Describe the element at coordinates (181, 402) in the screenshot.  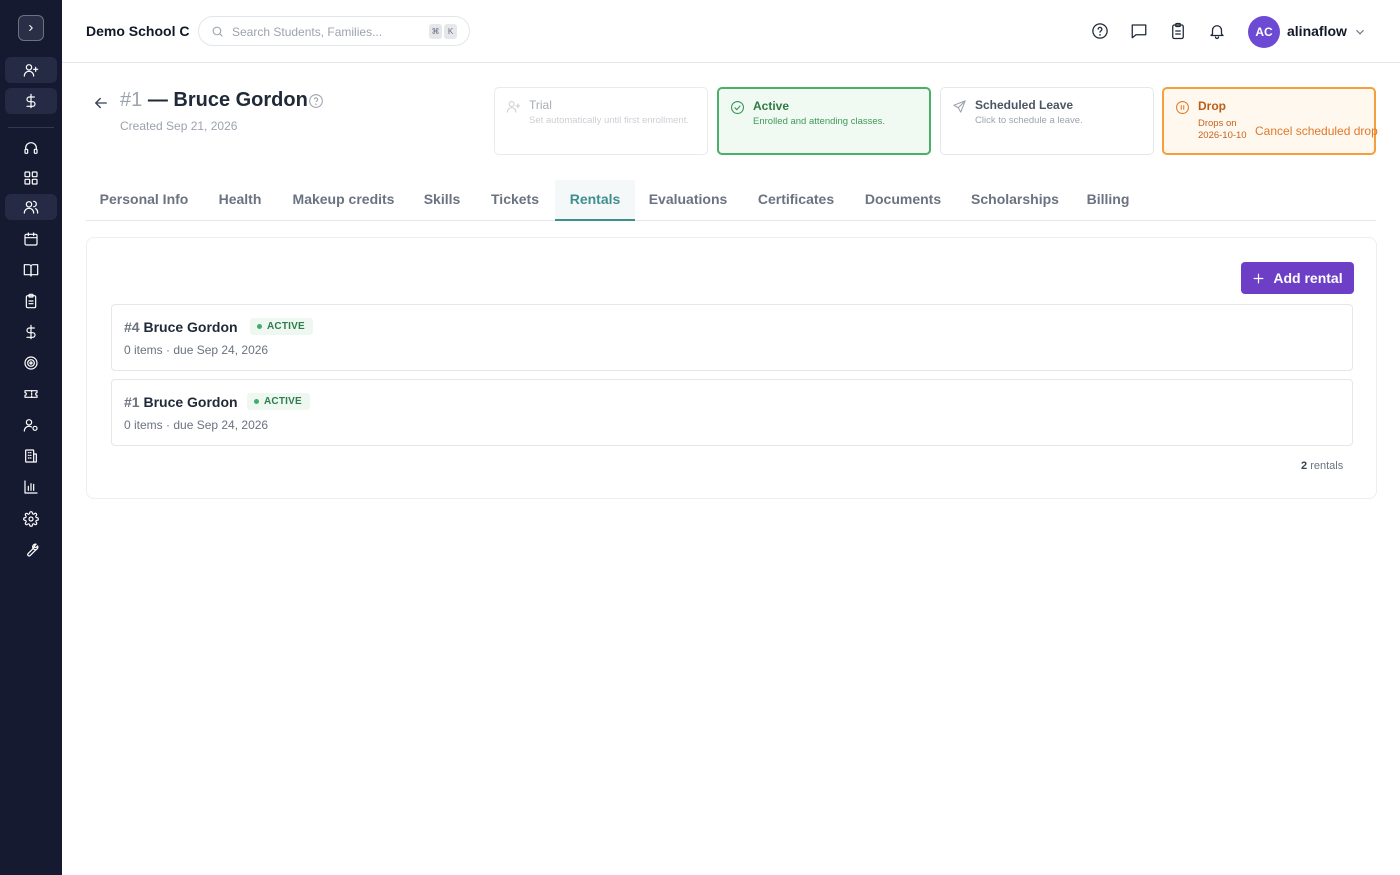
I see `rental-title: #1 Bruce Gordon` at that location.